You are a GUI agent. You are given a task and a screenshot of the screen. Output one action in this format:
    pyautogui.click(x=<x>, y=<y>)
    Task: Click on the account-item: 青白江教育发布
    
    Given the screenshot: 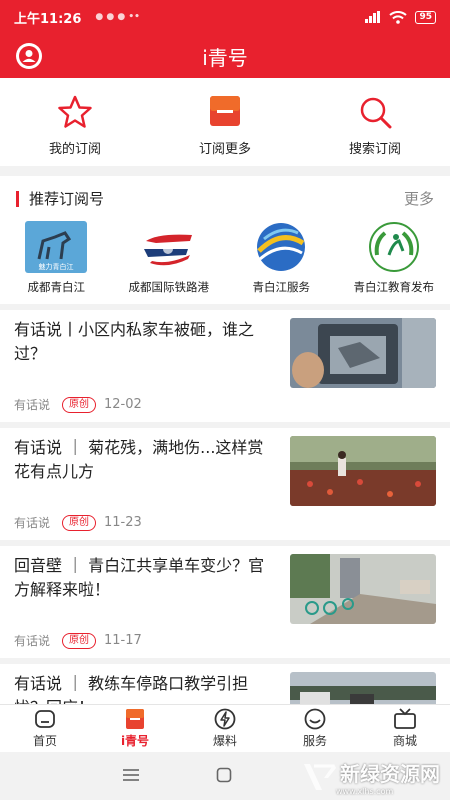 What is the action you would take?
    pyautogui.click(x=394, y=258)
    